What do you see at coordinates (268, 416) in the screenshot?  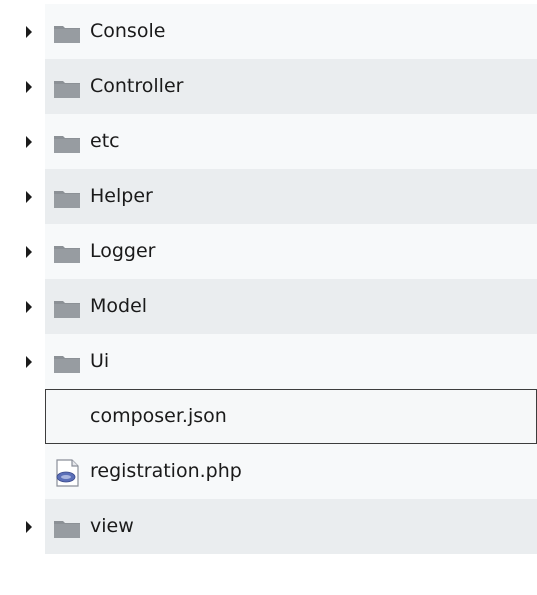 I see `tree-item-composer-json: composer.json` at bounding box center [268, 416].